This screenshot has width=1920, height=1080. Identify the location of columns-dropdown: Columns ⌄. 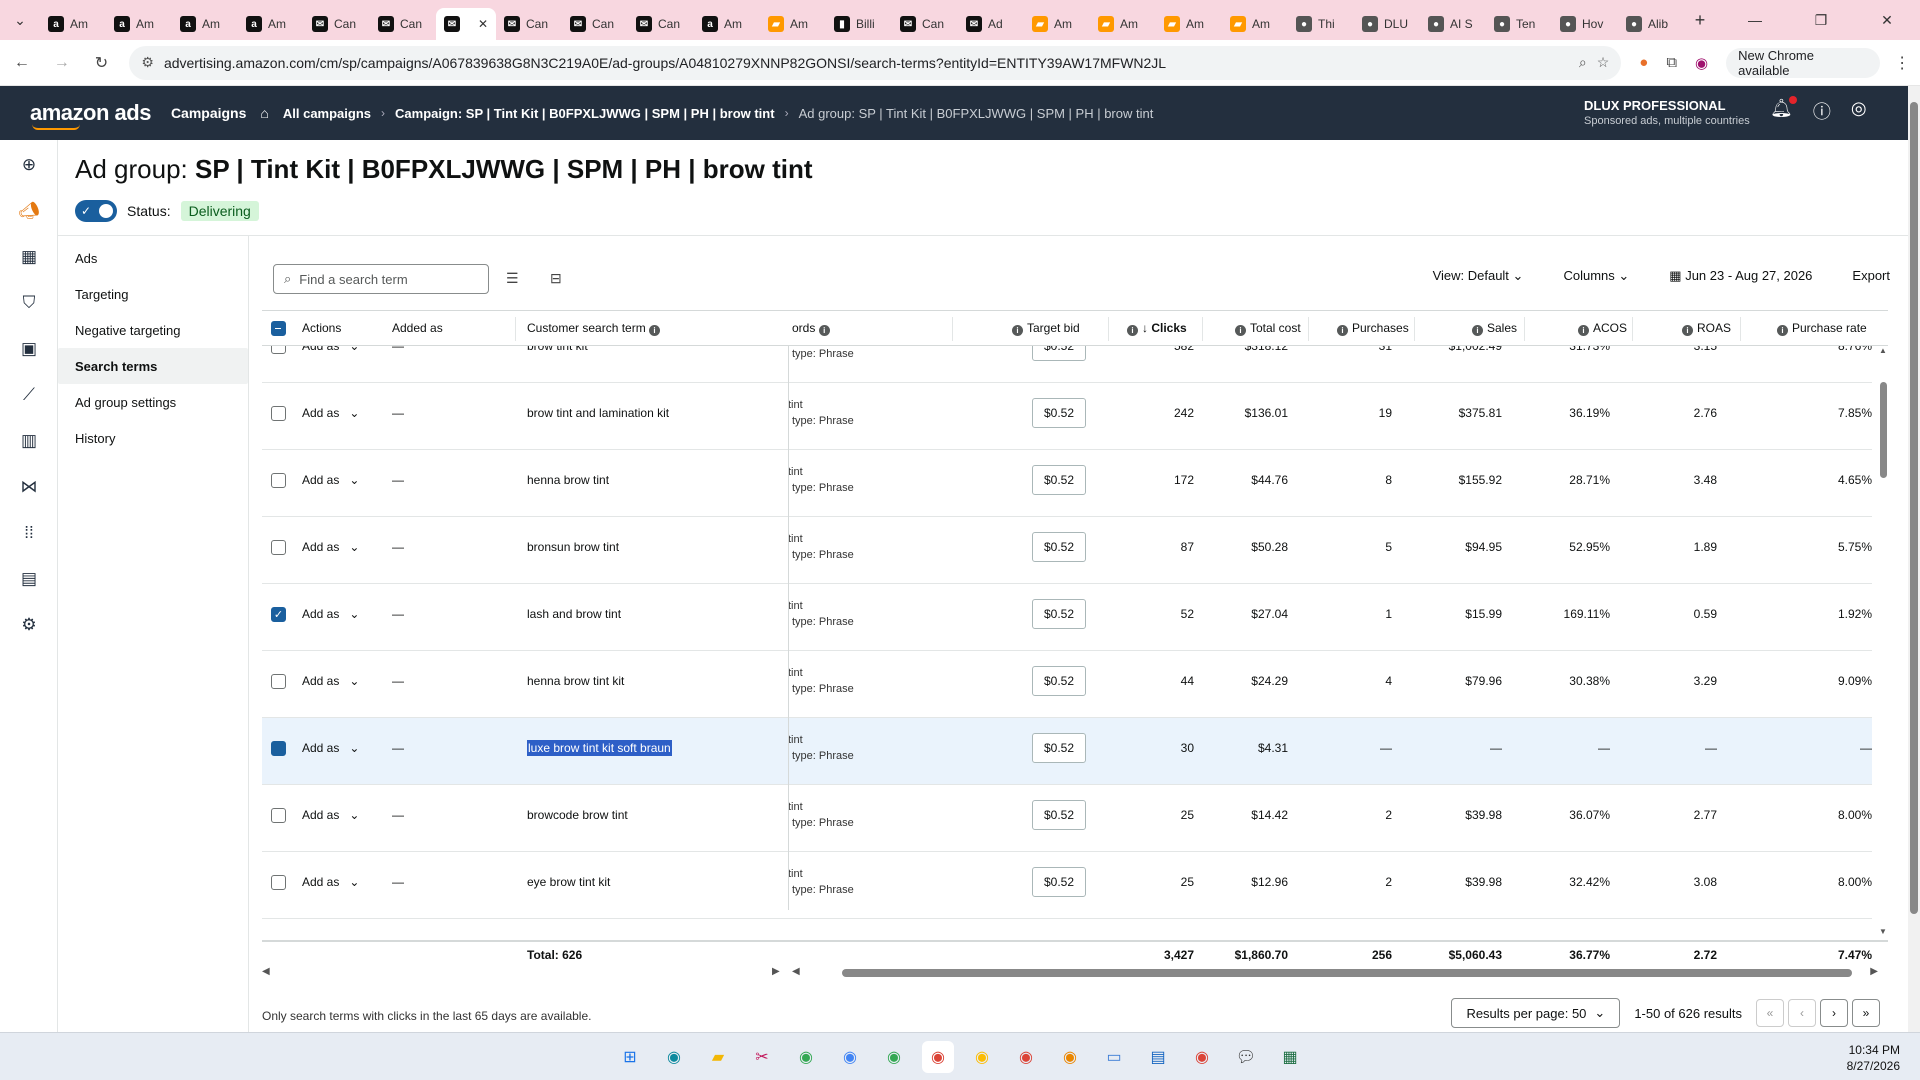
(1596, 276).